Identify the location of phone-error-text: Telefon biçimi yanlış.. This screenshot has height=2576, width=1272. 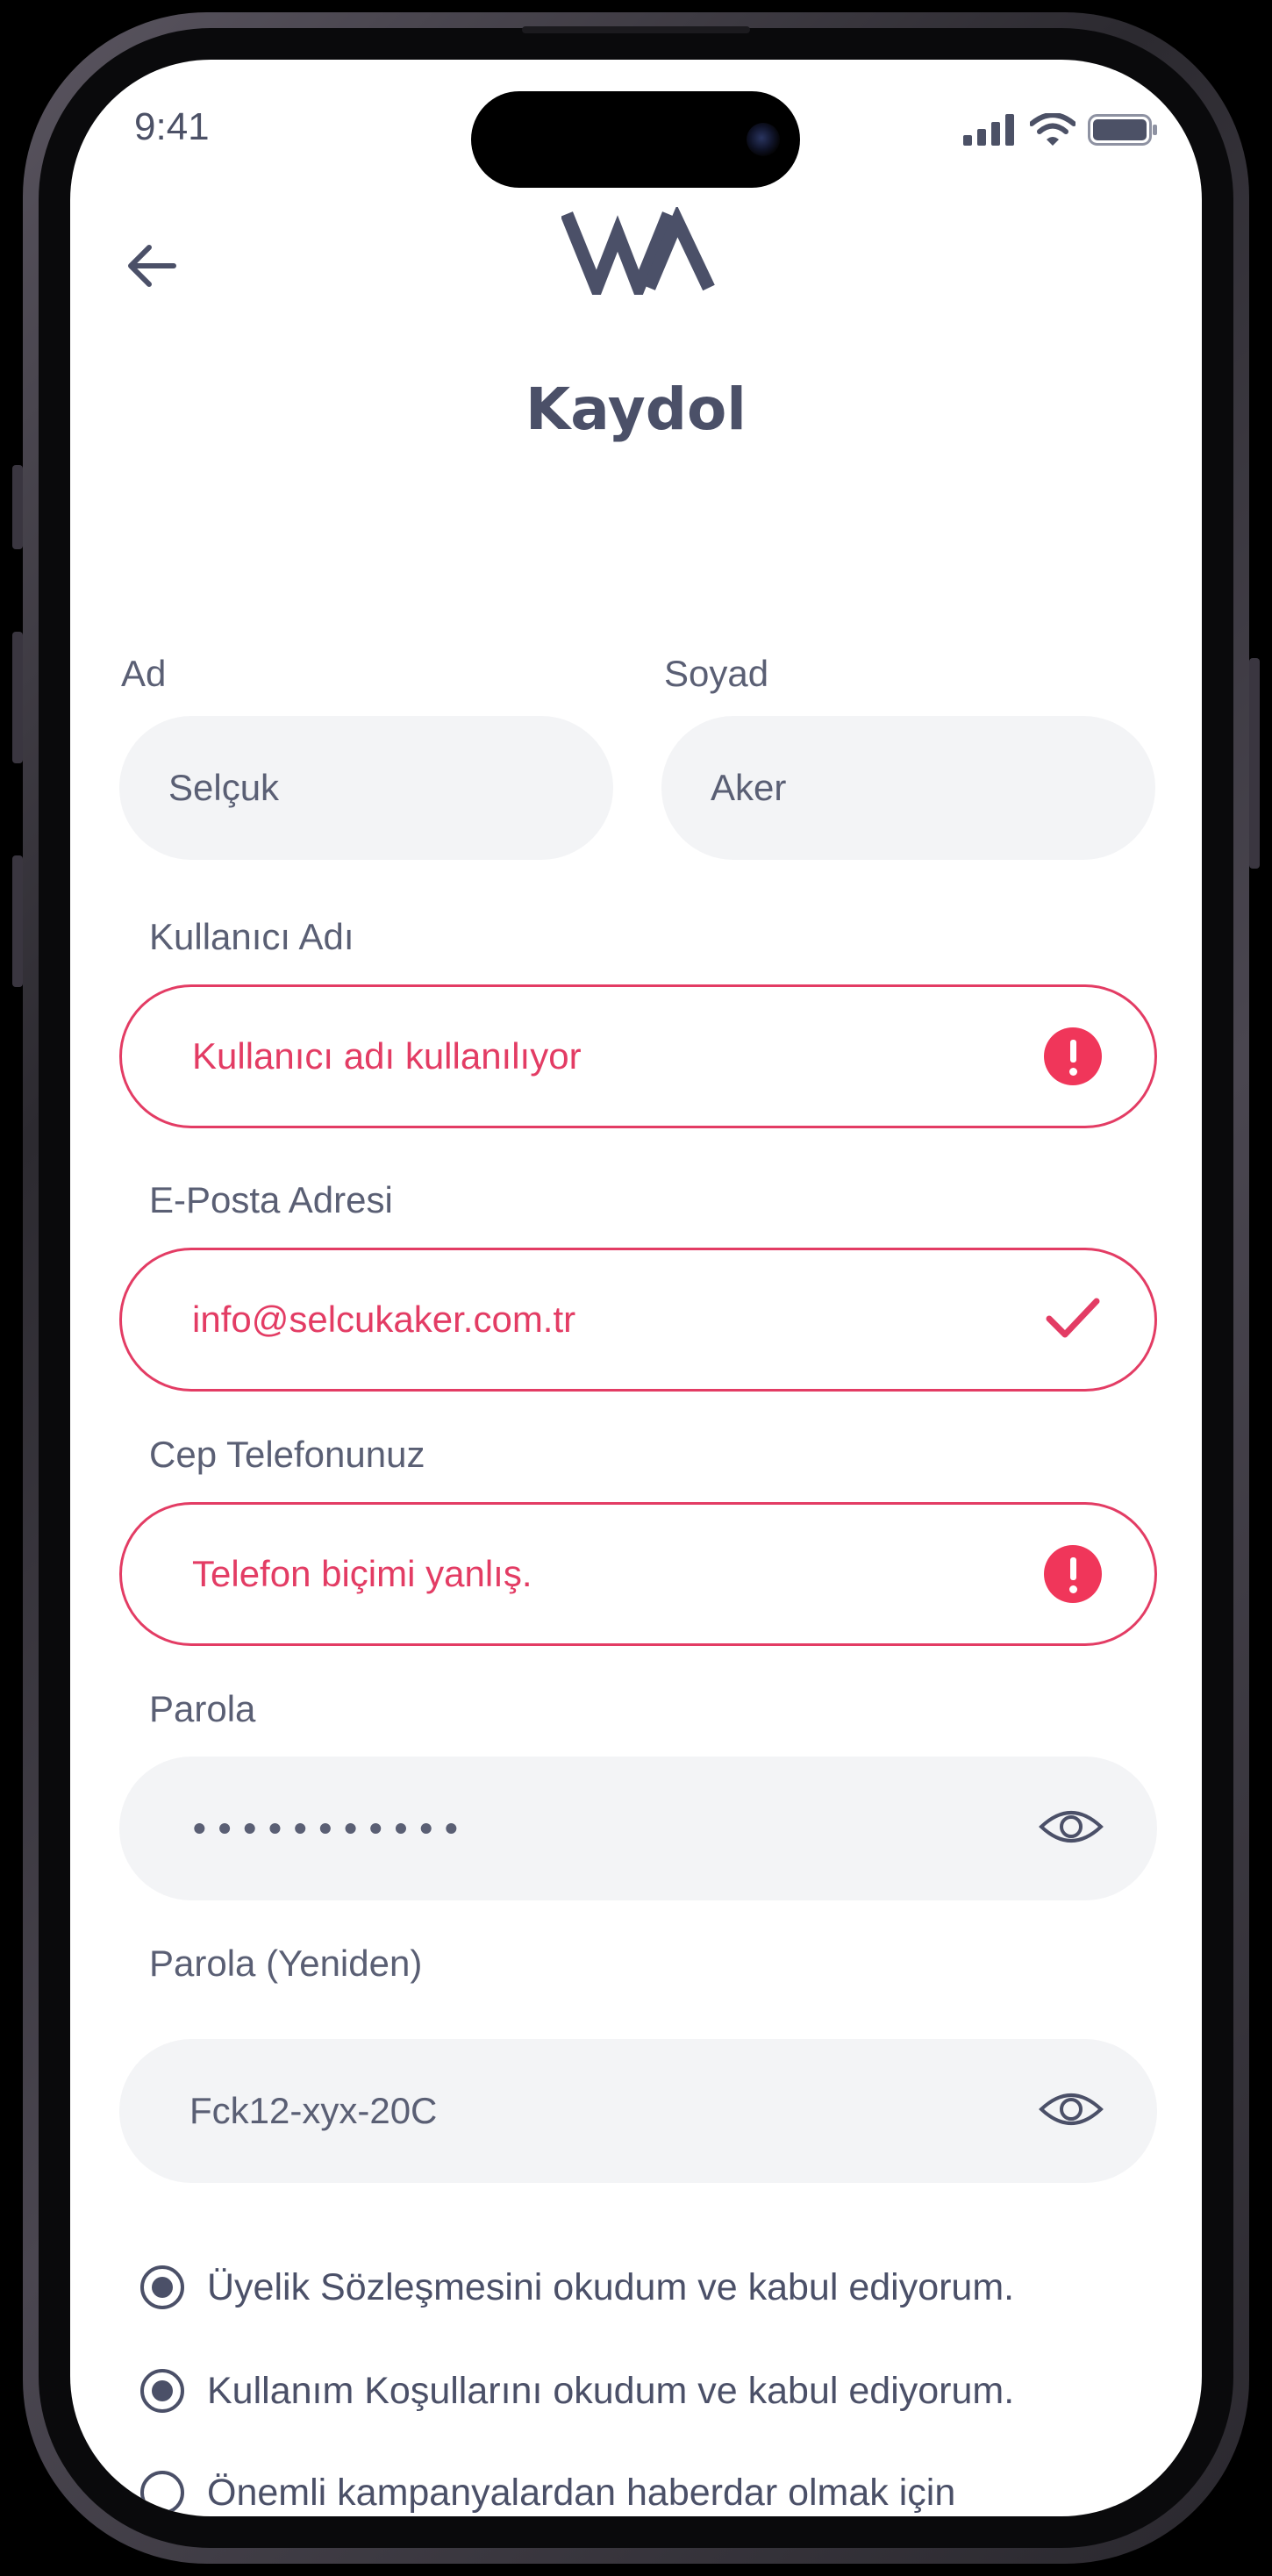
(362, 1573).